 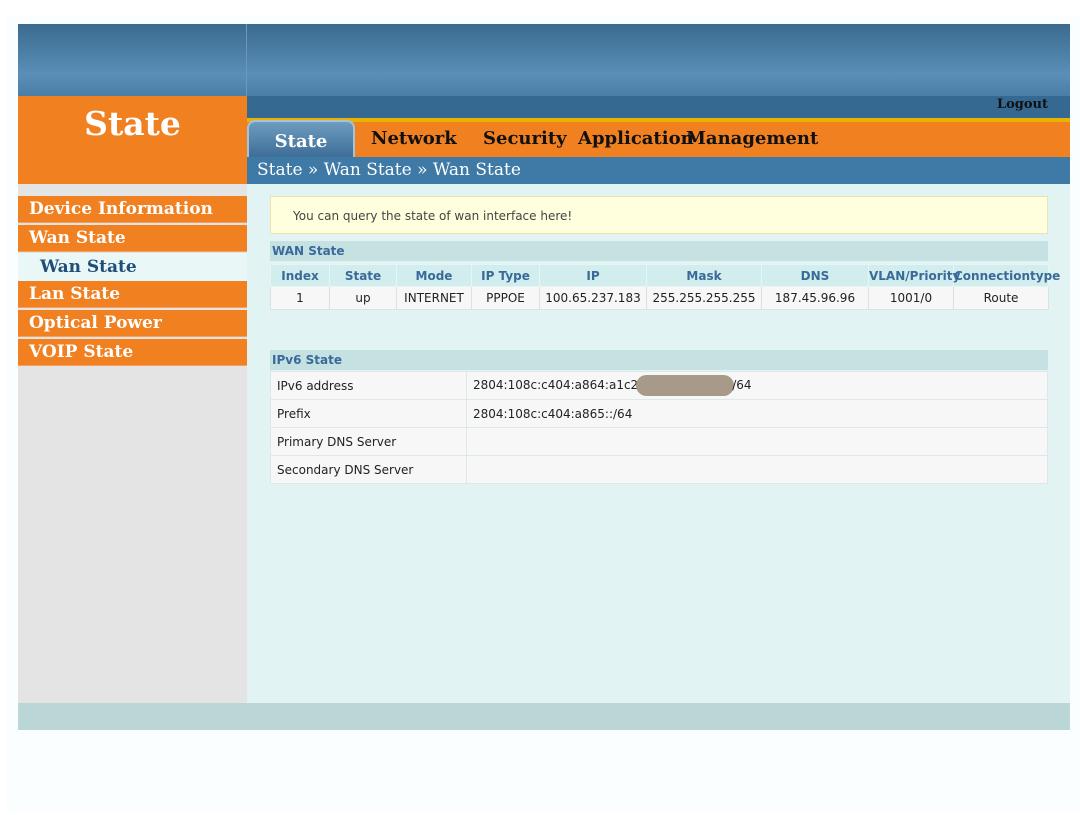 What do you see at coordinates (414, 138) in the screenshot?
I see `tab-network: Network` at bounding box center [414, 138].